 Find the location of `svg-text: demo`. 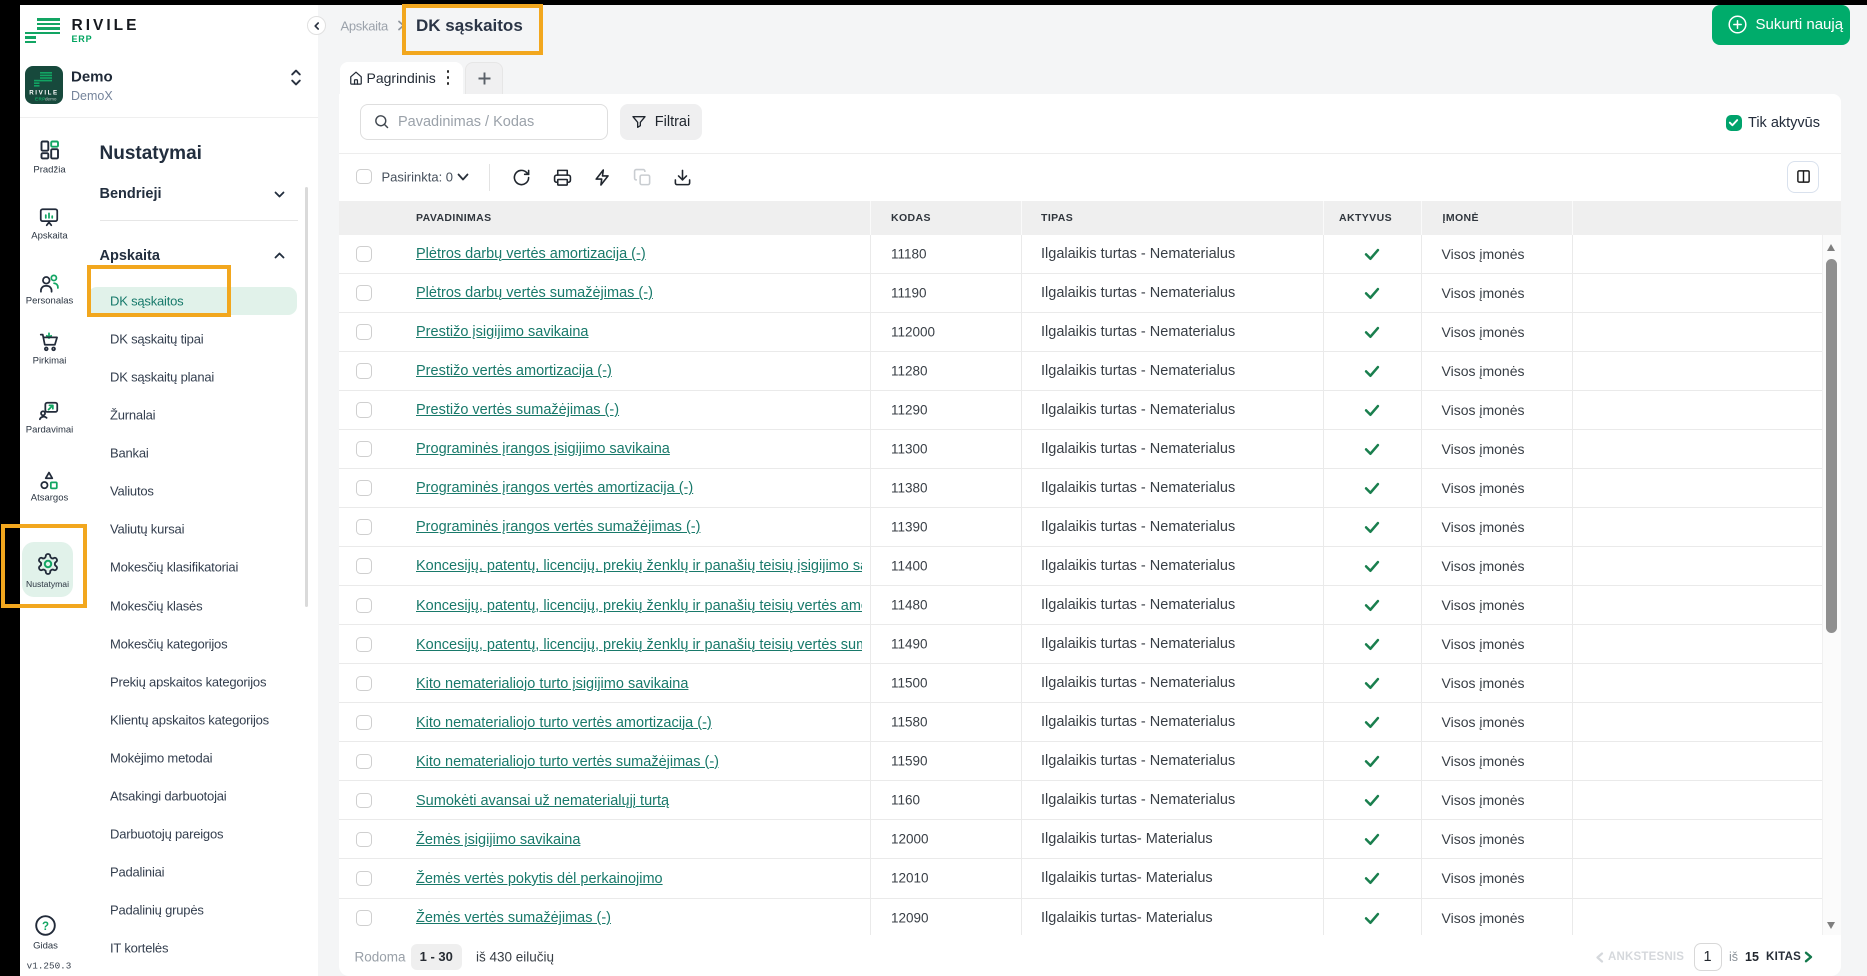

svg-text: demo is located at coordinates (51, 98).